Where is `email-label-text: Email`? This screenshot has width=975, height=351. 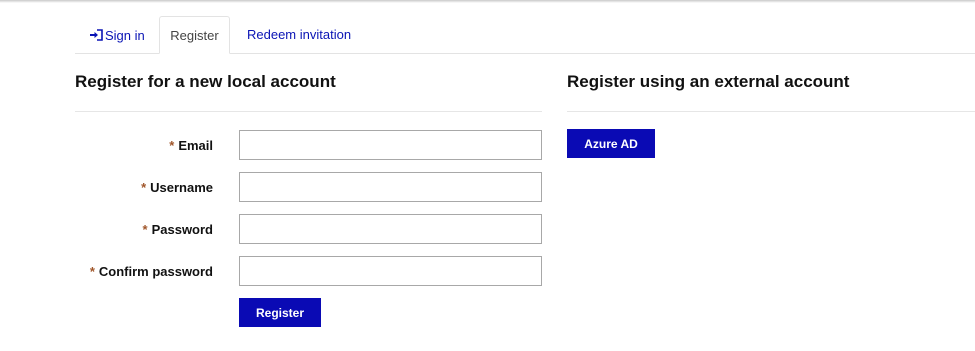 email-label-text: Email is located at coordinates (195, 145).